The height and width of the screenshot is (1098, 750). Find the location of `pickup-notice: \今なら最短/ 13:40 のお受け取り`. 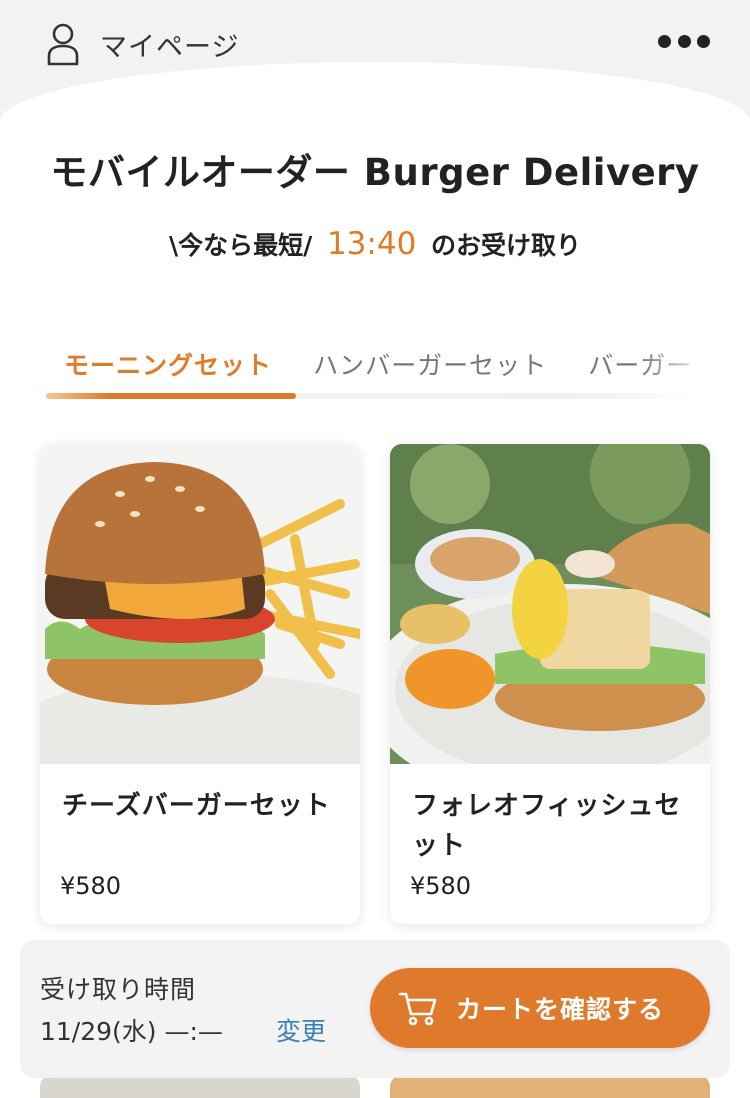

pickup-notice: \今なら最短/ 13:40 のお受け取り is located at coordinates (375, 244).